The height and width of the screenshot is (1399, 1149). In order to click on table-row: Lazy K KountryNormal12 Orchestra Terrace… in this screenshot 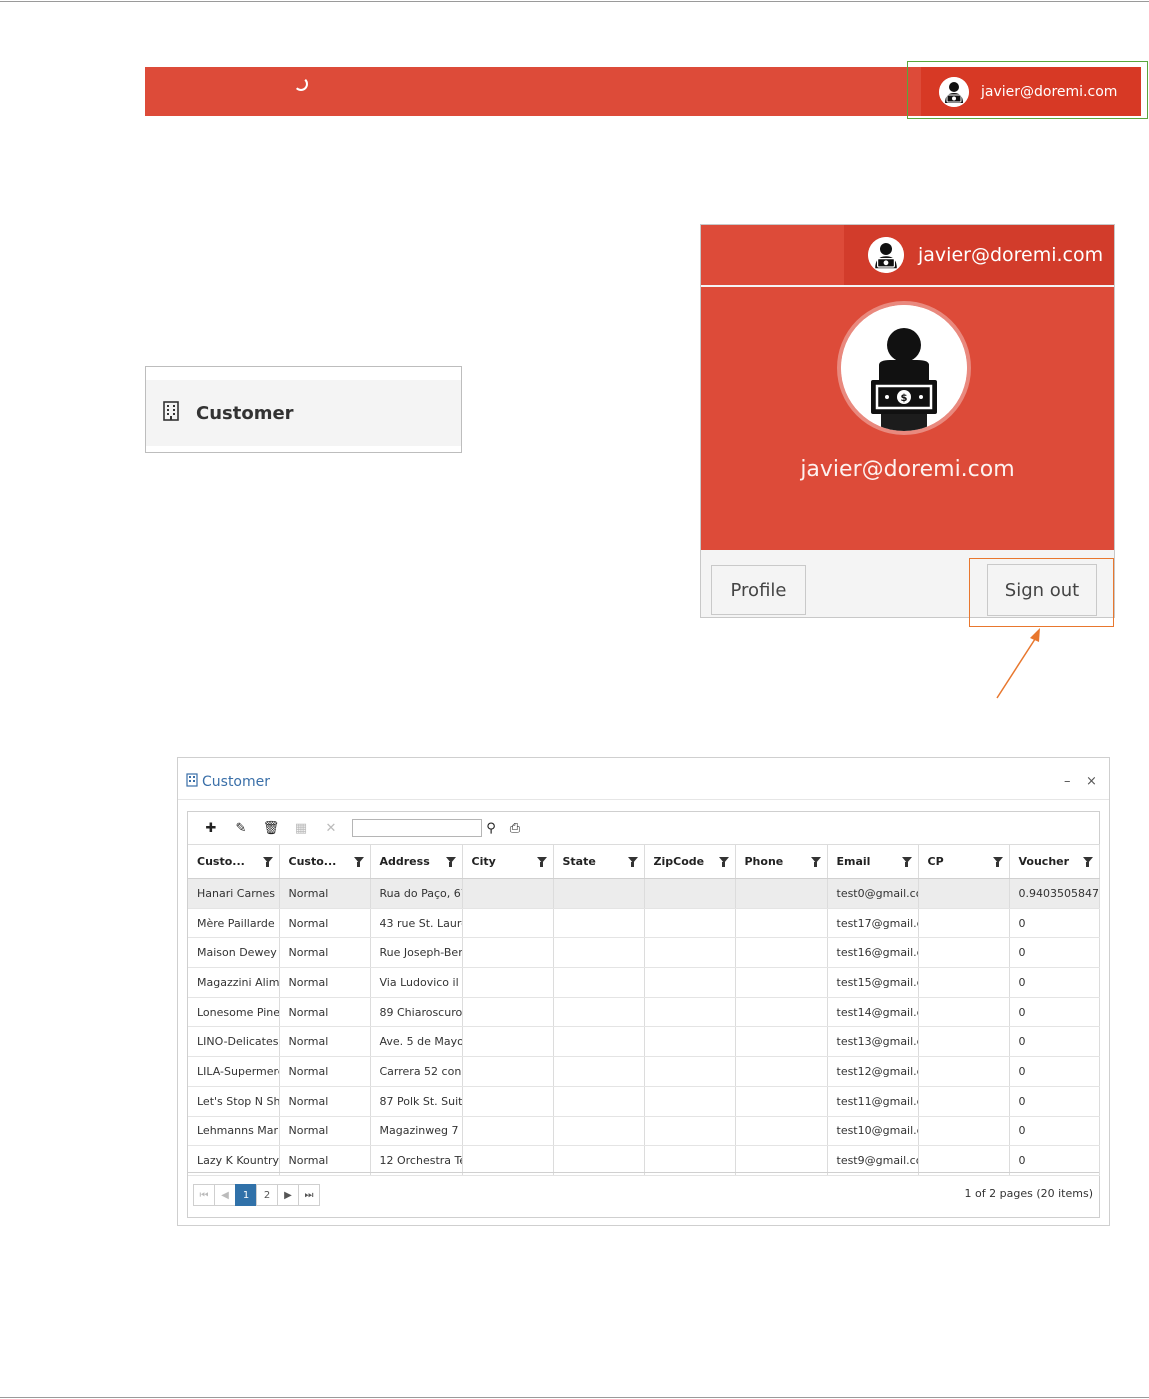, I will do `click(644, 1160)`.